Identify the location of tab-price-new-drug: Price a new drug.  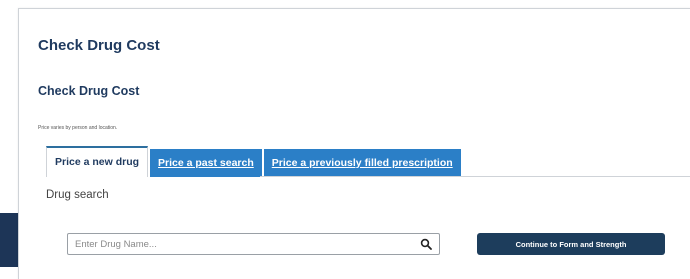
(97, 161).